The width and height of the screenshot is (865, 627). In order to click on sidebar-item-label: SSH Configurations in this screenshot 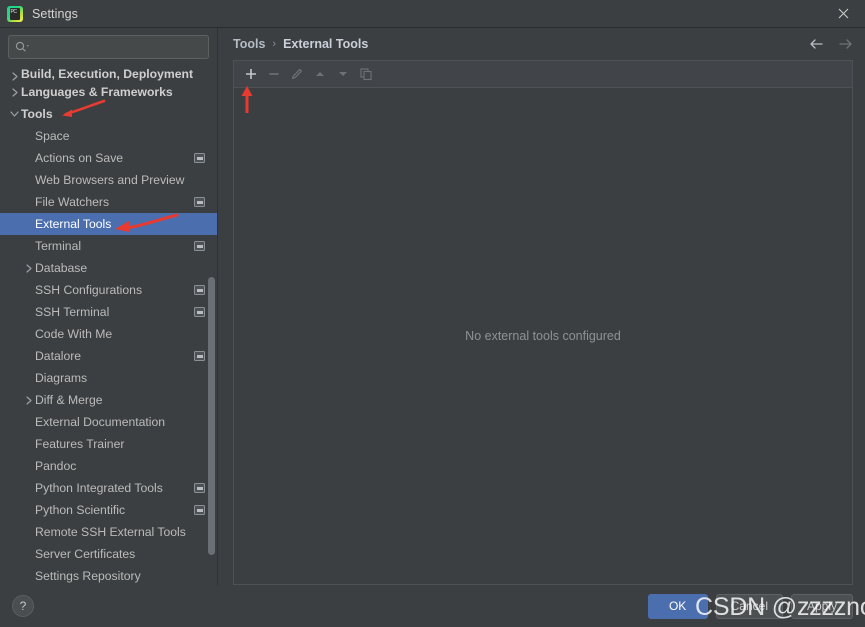, I will do `click(89, 290)`.